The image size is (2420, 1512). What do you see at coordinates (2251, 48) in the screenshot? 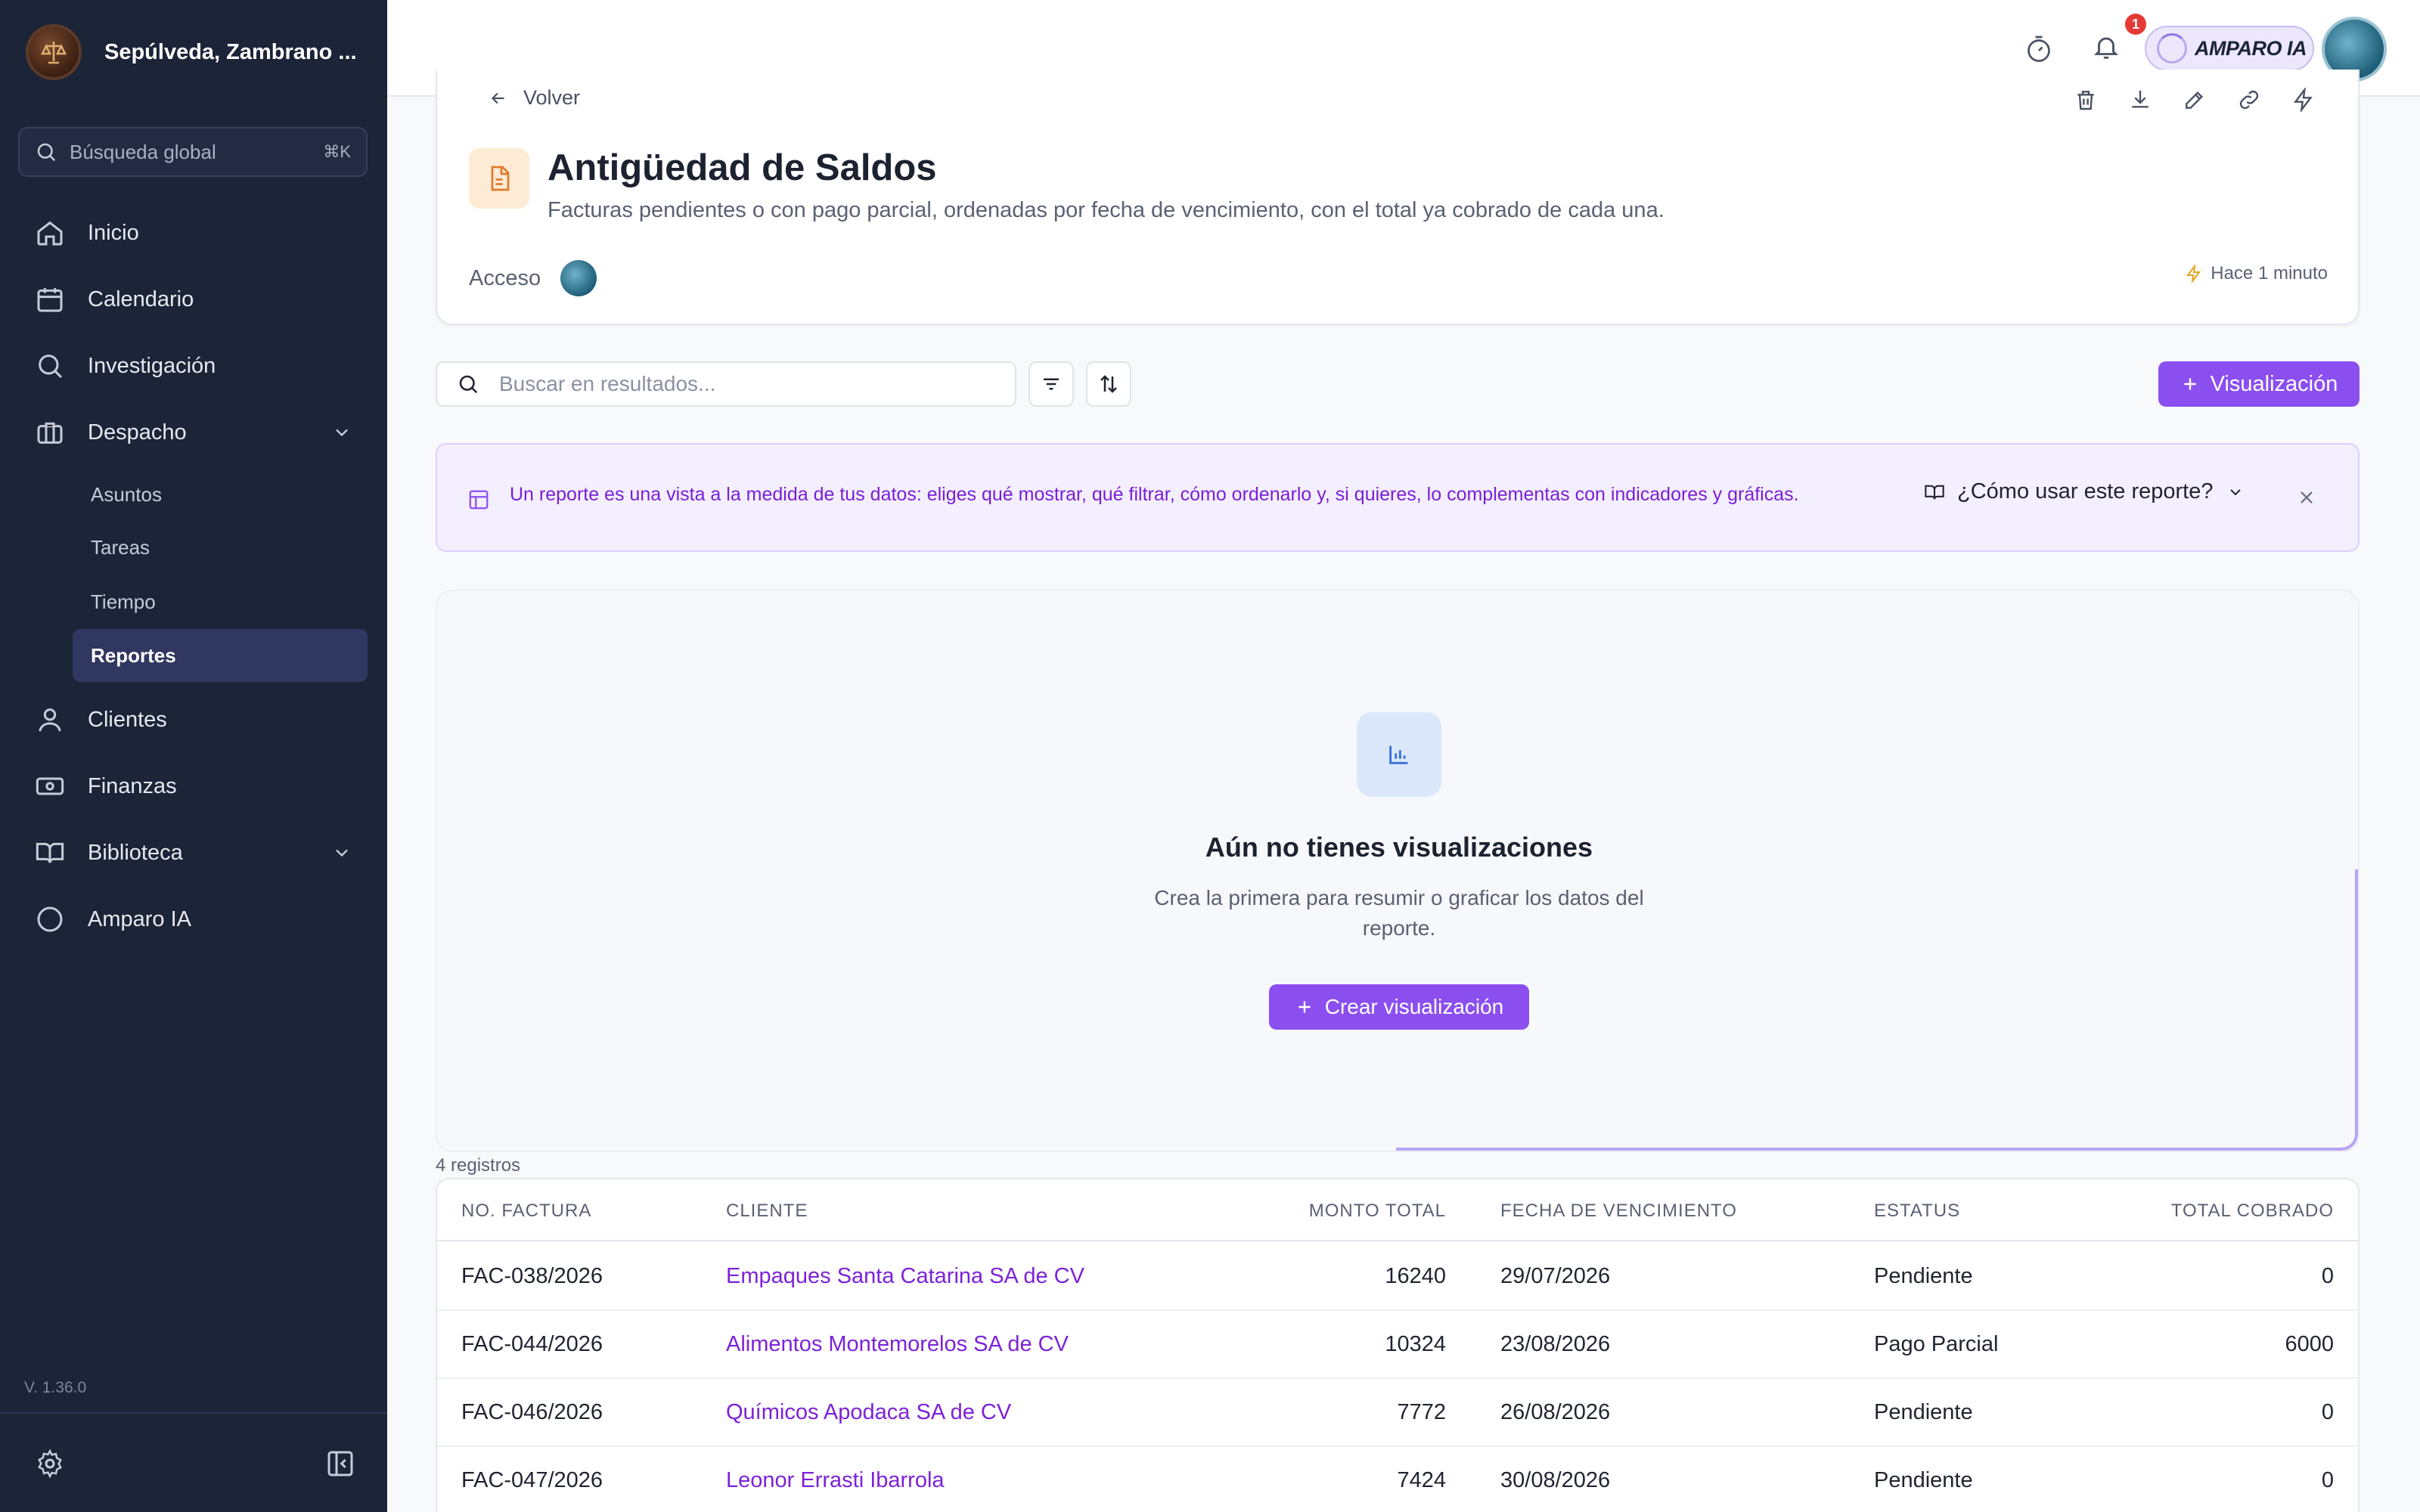
I see `amparo-ia-label: AMPARO IA` at bounding box center [2251, 48].